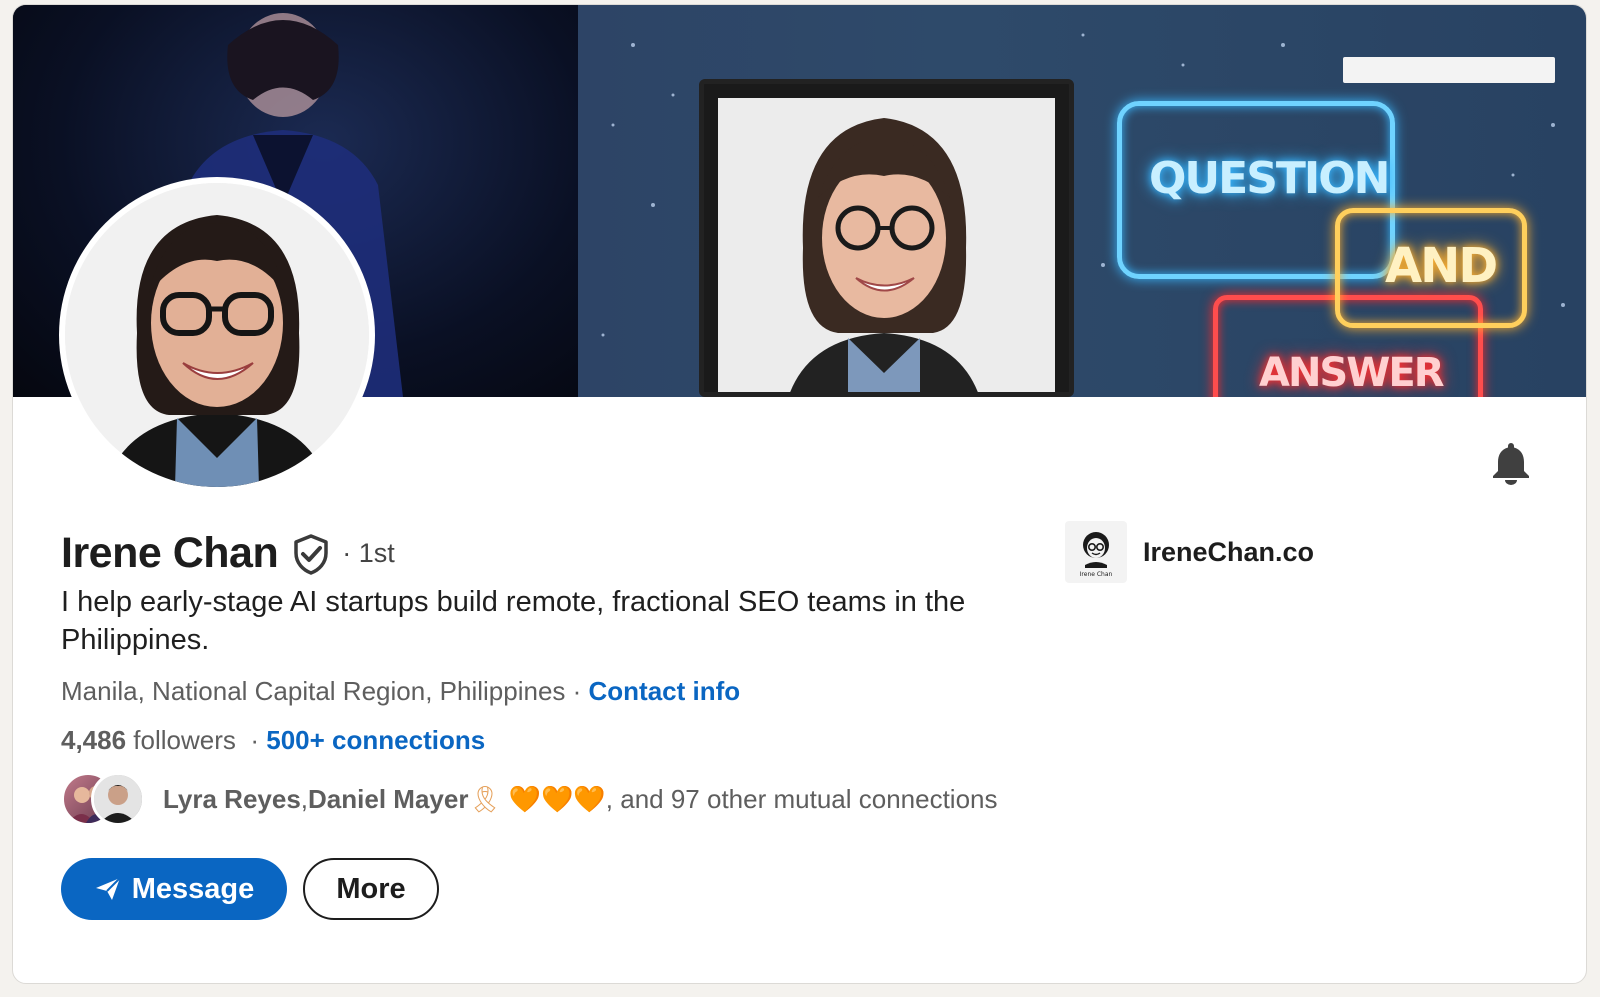 The height and width of the screenshot is (997, 1600). I want to click on profile-name: Irene Chan, so click(170, 553).